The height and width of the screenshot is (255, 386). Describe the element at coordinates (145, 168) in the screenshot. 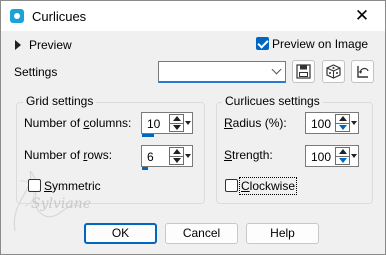

I see `rows-slider-fill` at that location.